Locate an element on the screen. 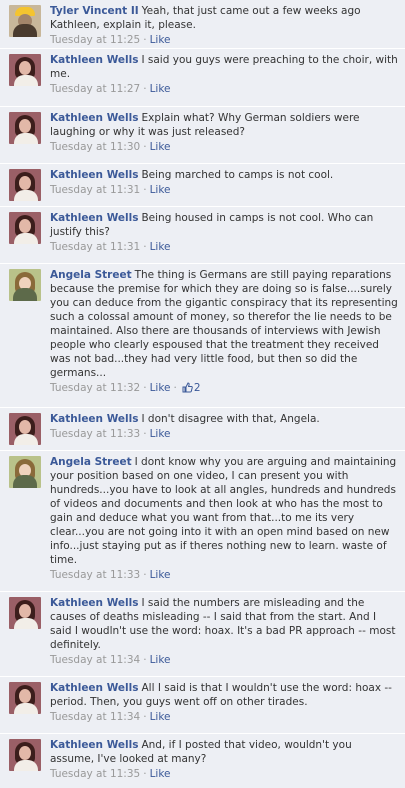 Image resolution: width=405 pixels, height=788 pixels. likes-count-value: 2 is located at coordinates (197, 388).